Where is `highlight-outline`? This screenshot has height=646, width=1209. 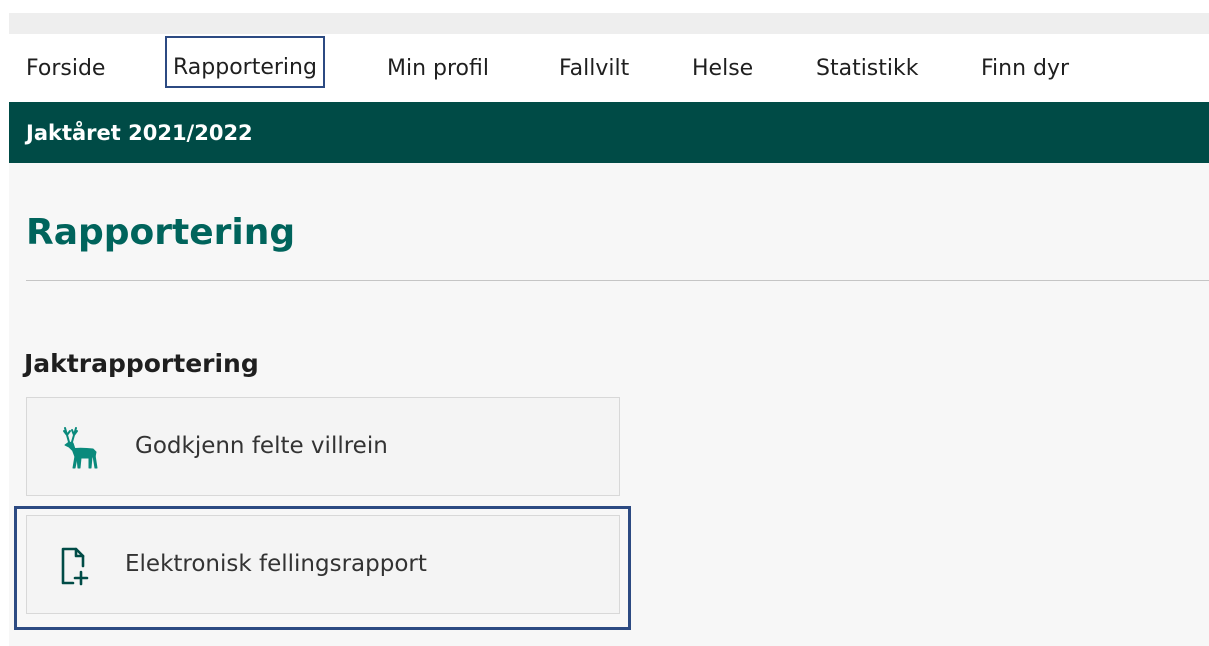
highlight-outline is located at coordinates (322, 568).